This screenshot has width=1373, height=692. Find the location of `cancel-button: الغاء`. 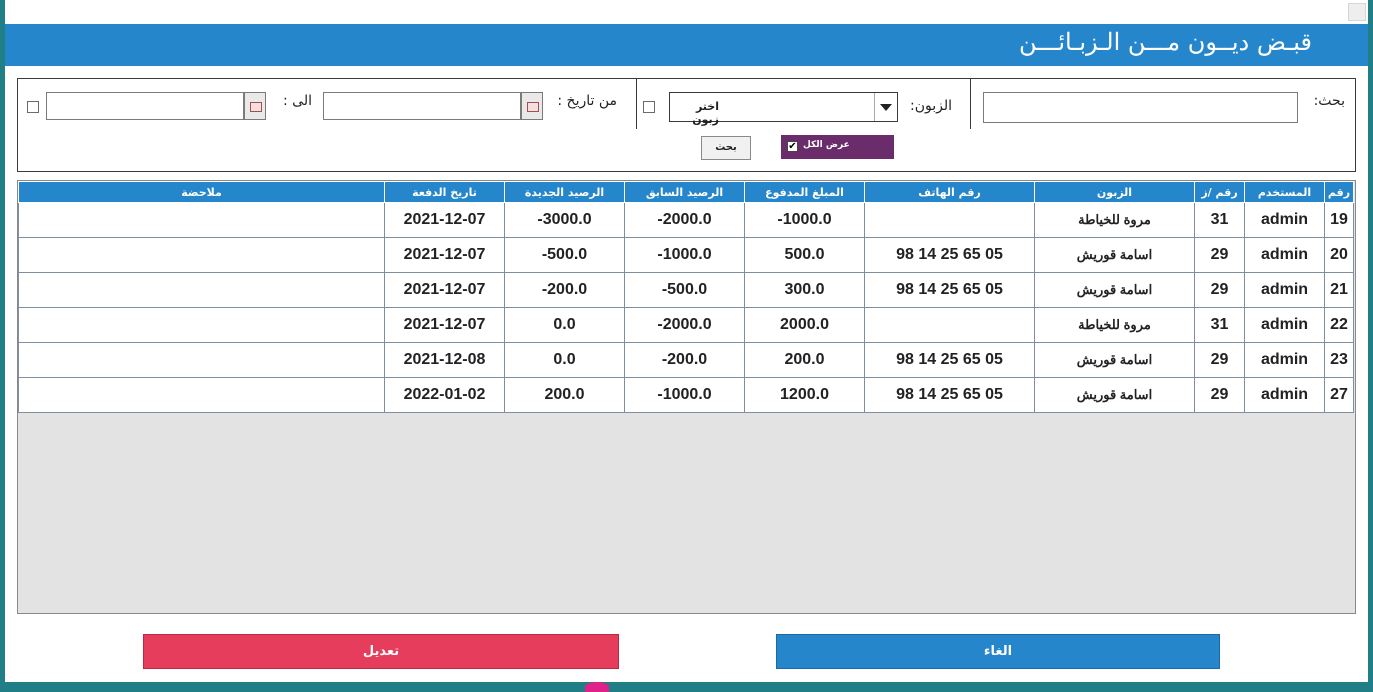

cancel-button: الغاء is located at coordinates (998, 651).